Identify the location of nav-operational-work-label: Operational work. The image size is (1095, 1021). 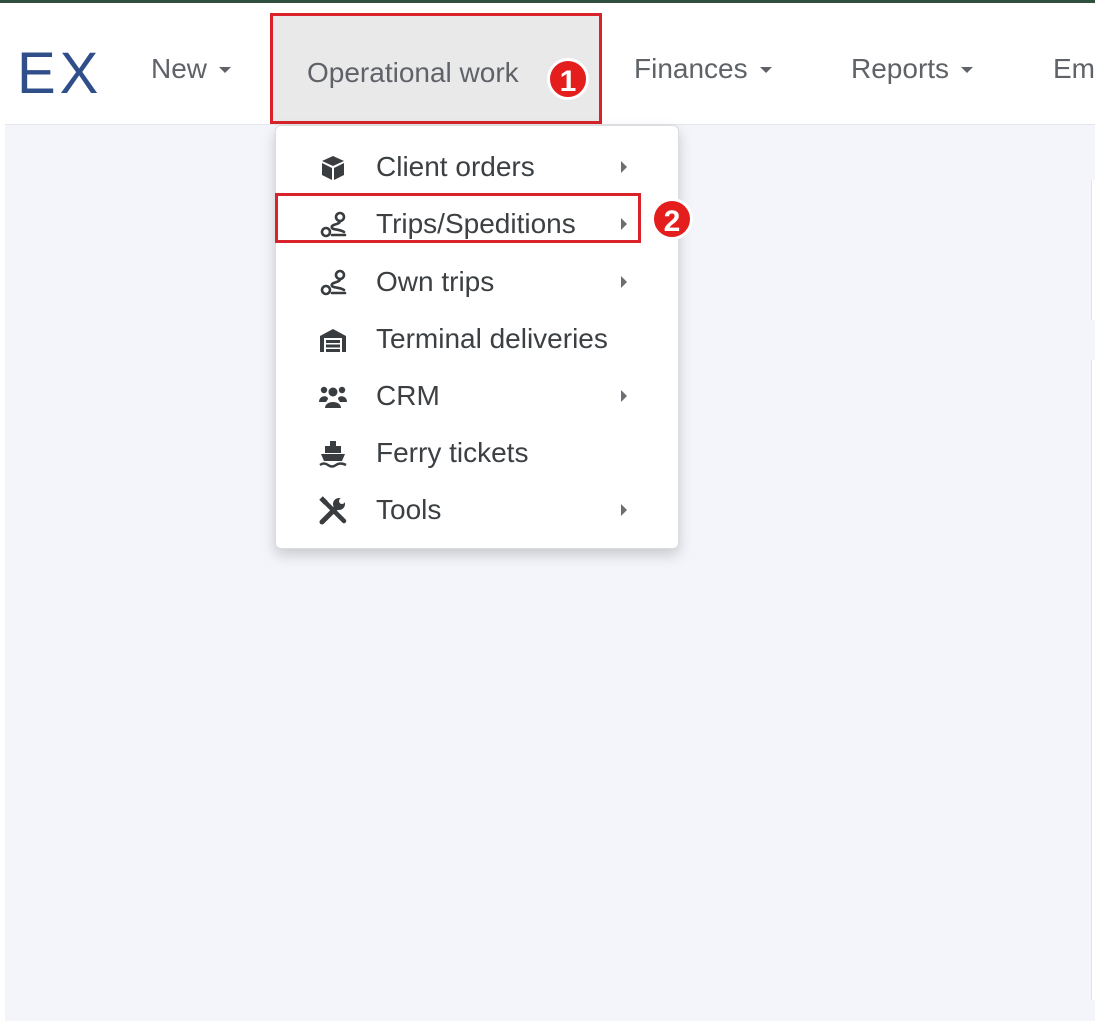
(413, 72).